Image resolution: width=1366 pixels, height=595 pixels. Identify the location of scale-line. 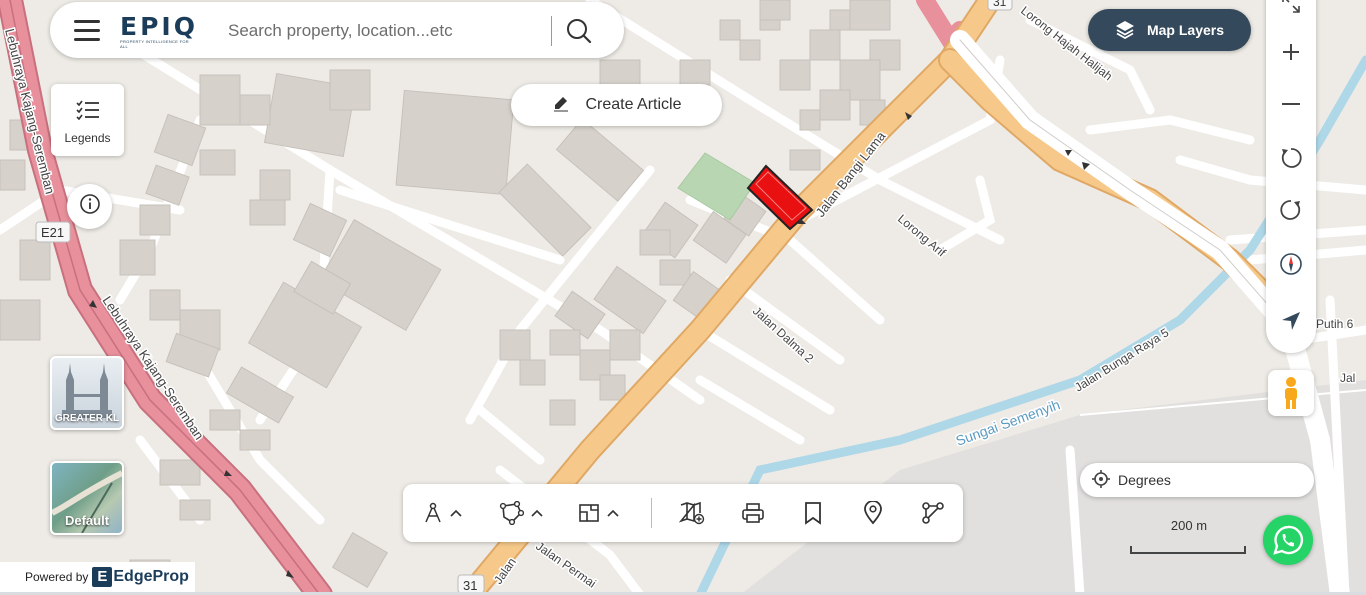
(1188, 550).